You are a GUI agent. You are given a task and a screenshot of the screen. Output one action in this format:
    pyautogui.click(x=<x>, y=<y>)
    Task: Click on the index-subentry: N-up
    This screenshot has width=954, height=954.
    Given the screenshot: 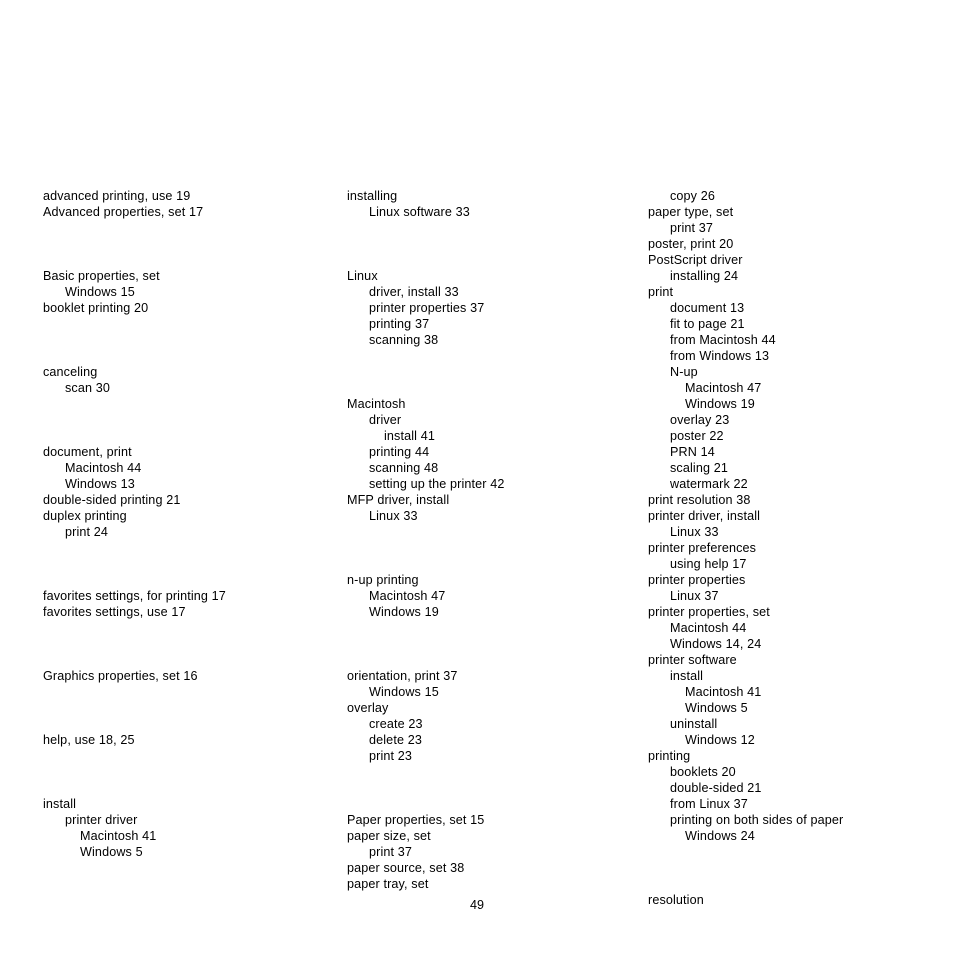 What is the action you would take?
    pyautogui.click(x=684, y=372)
    